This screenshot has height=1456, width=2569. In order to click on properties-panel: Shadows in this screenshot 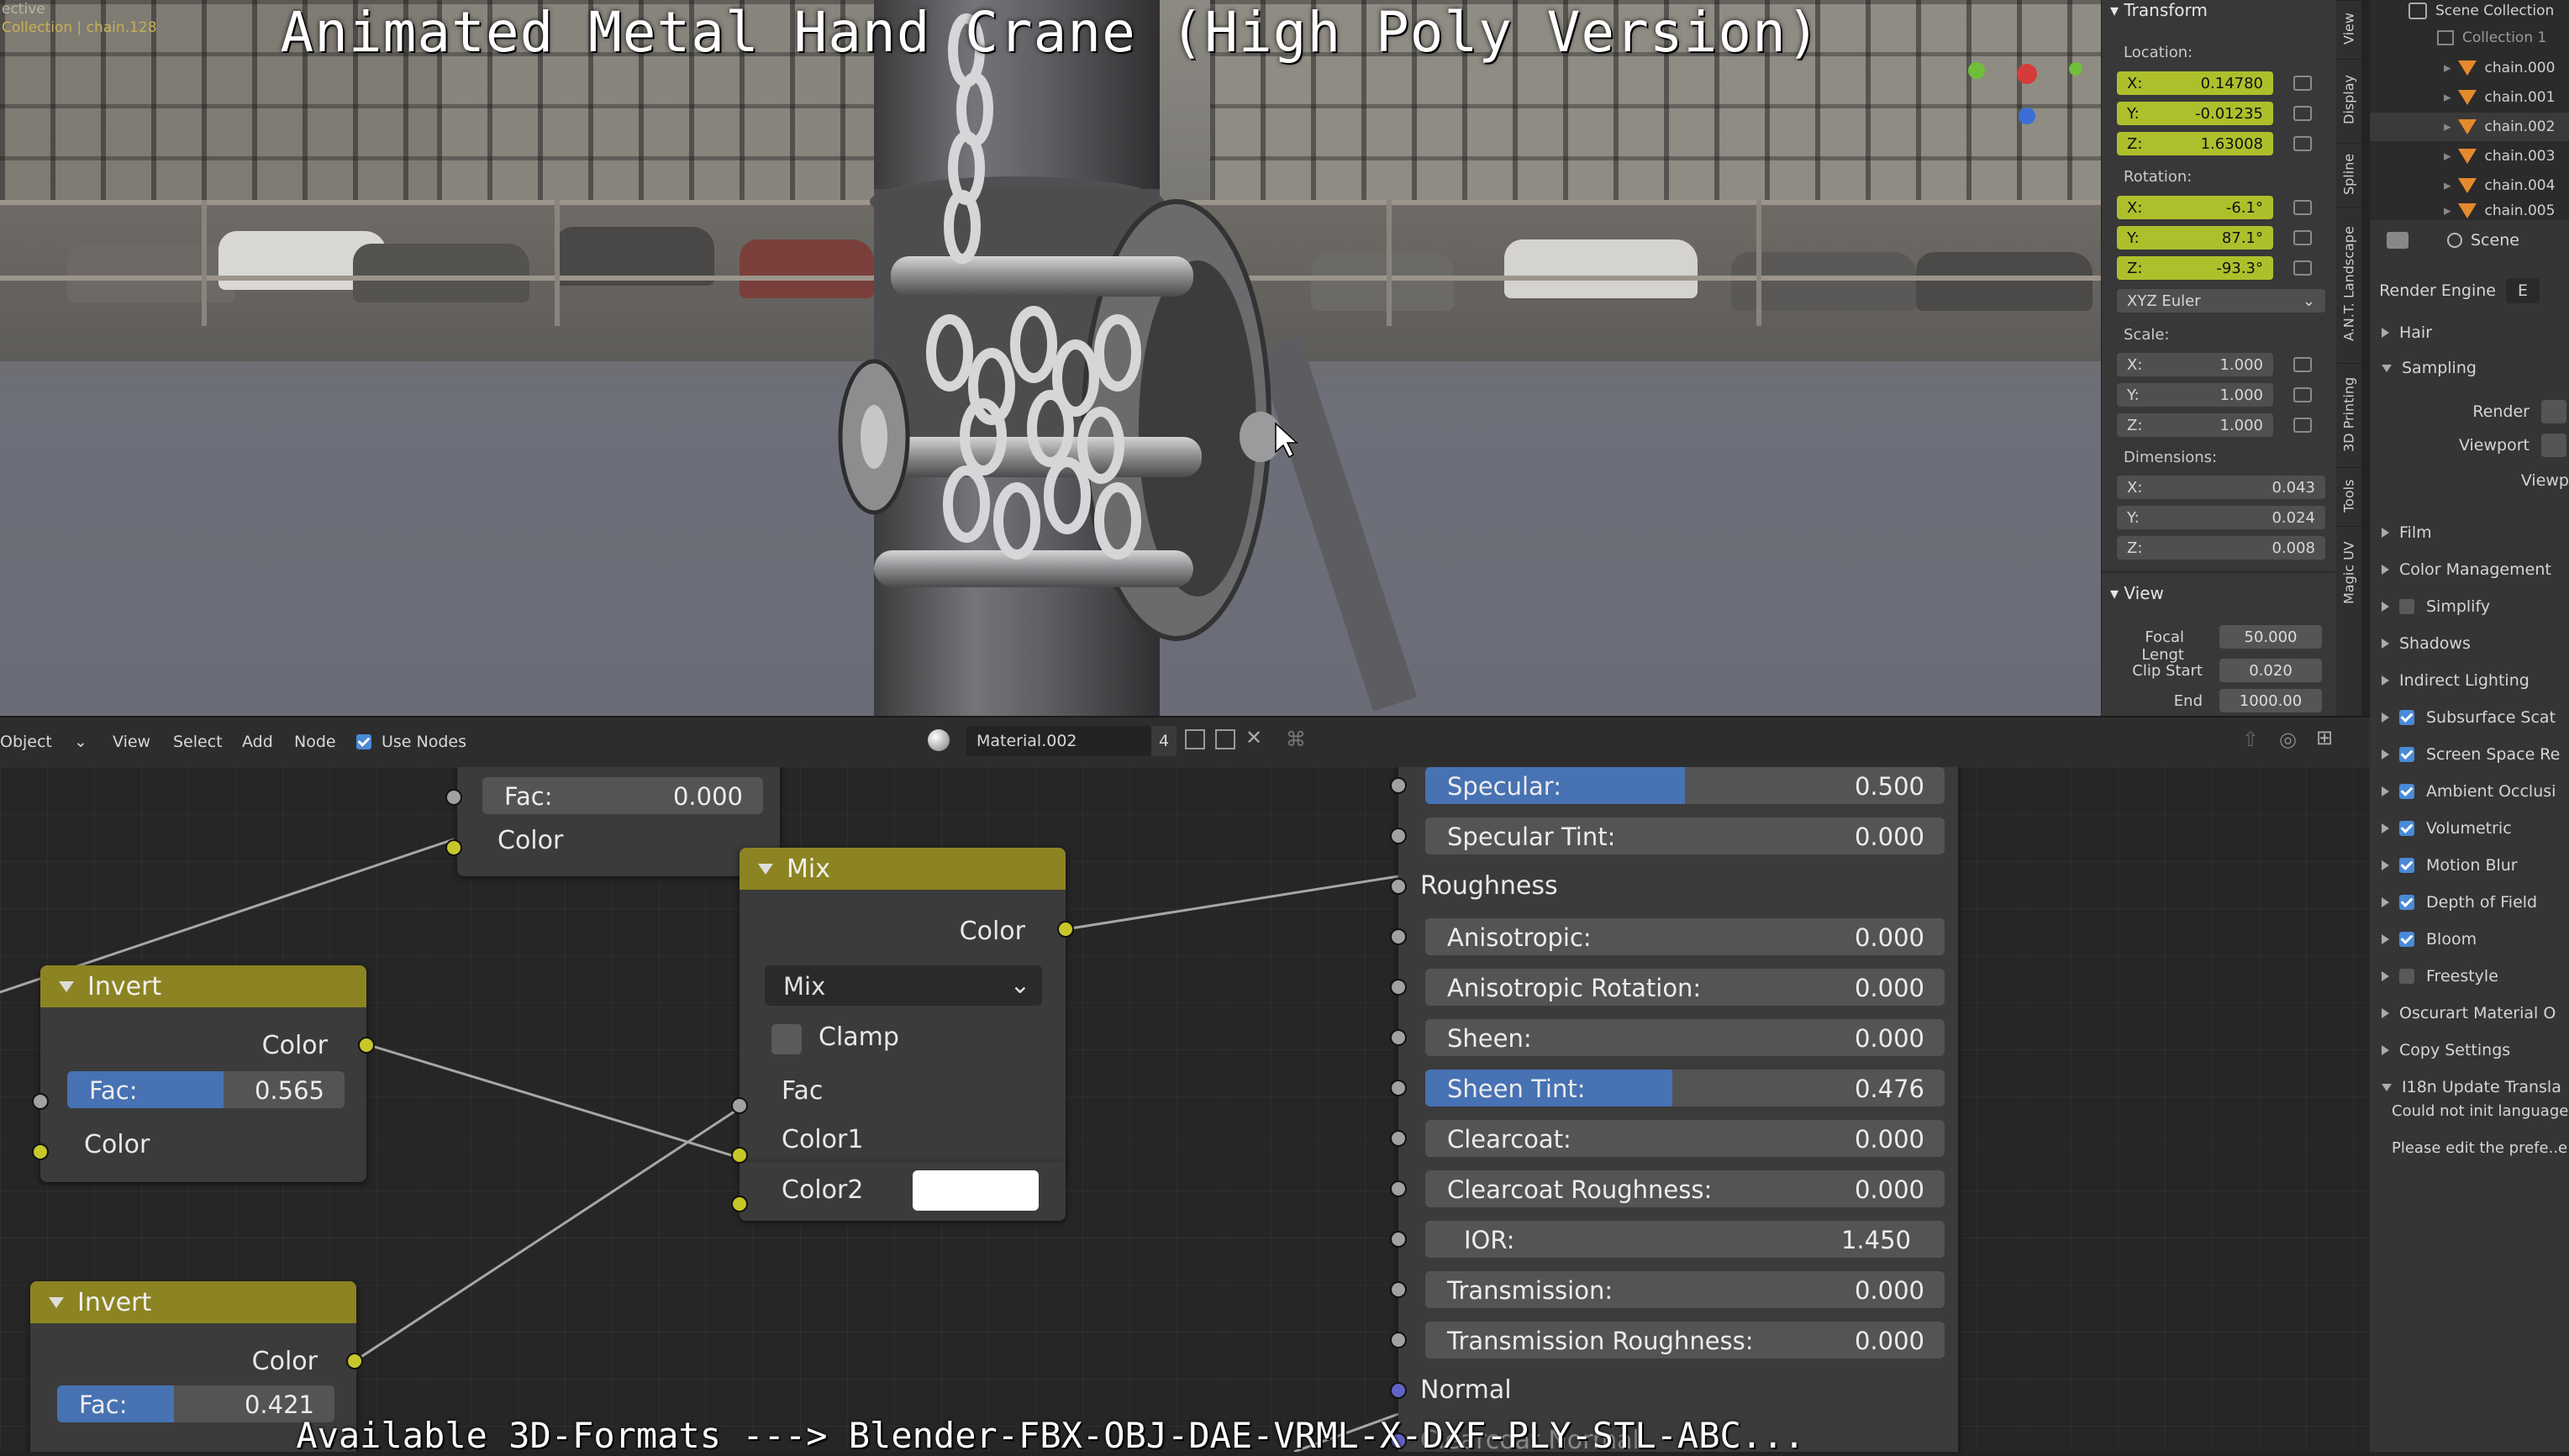, I will do `click(2470, 643)`.